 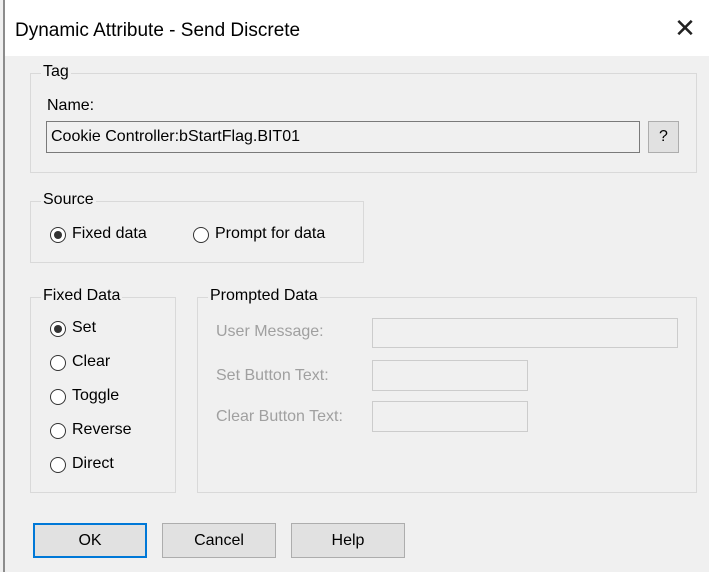 What do you see at coordinates (68, 200) in the screenshot?
I see `source-group-label: Source` at bounding box center [68, 200].